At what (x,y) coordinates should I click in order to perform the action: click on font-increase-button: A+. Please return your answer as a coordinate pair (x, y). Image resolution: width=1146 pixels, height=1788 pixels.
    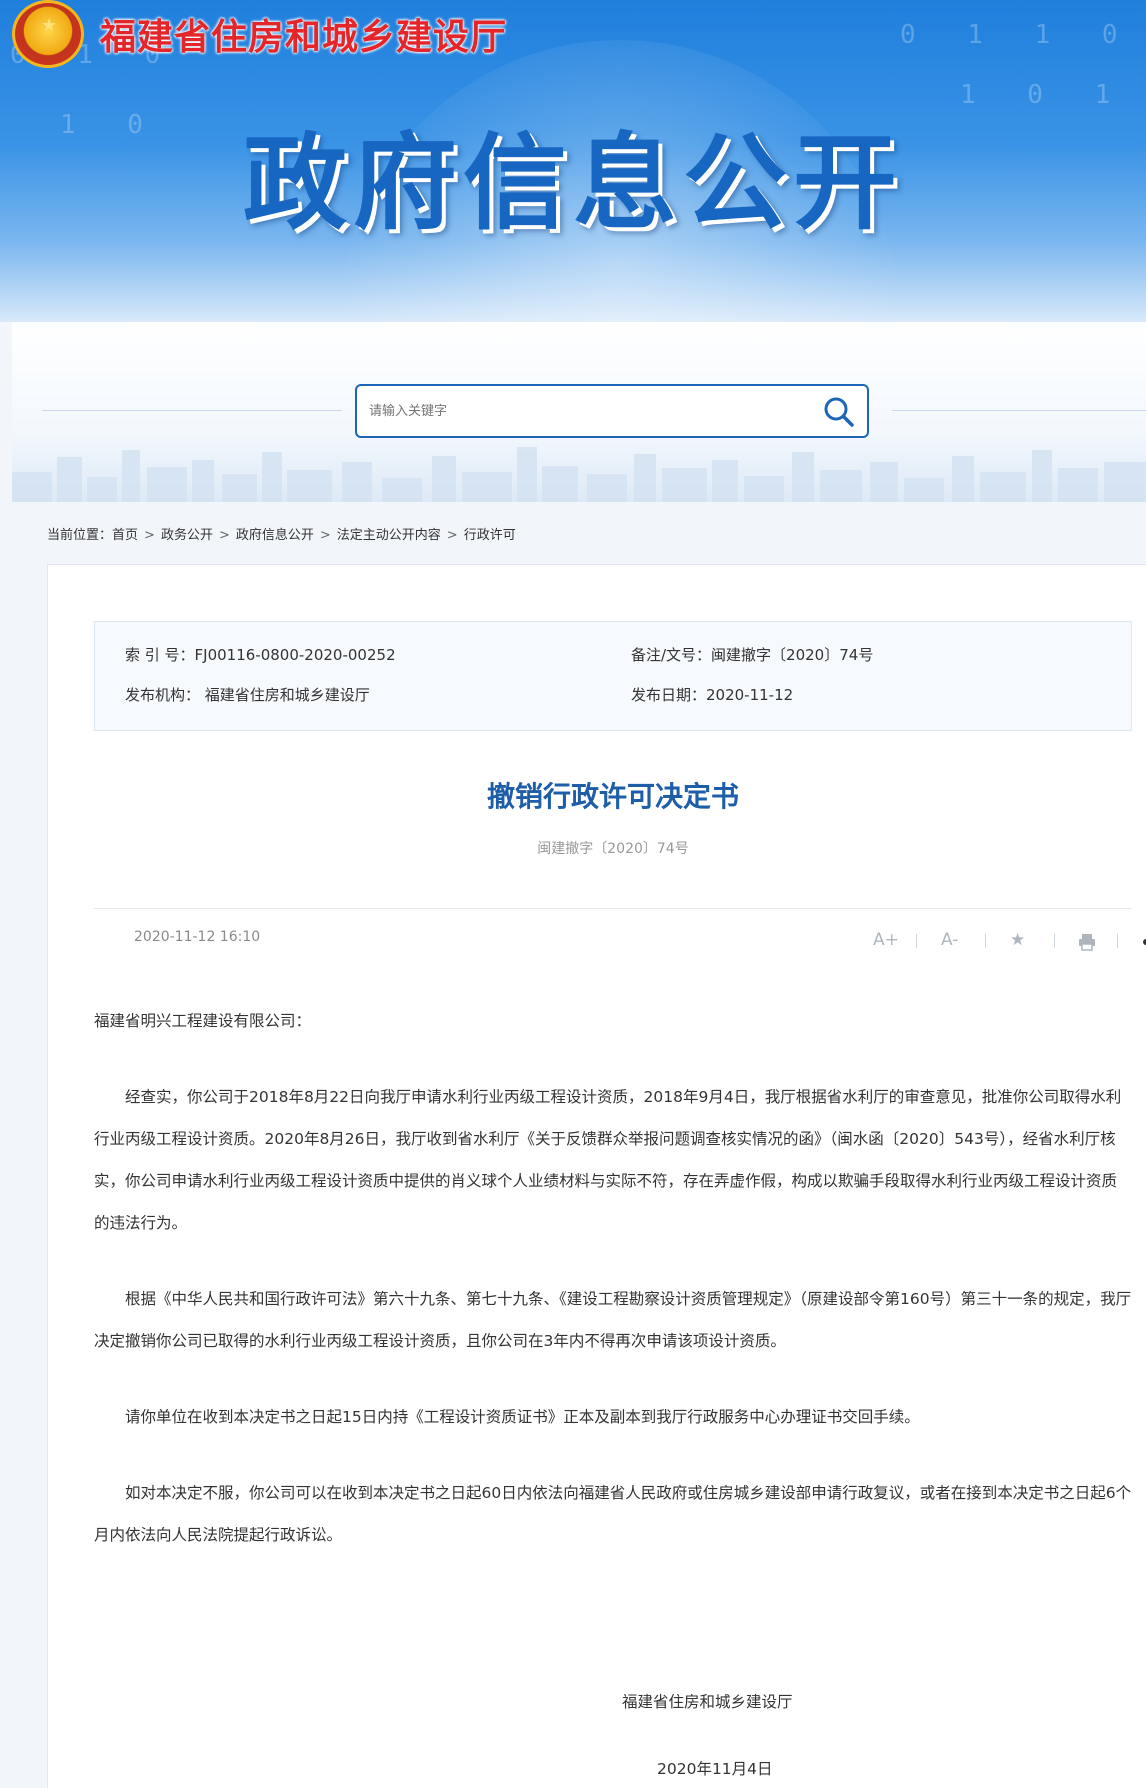
    Looking at the image, I should click on (886, 940).